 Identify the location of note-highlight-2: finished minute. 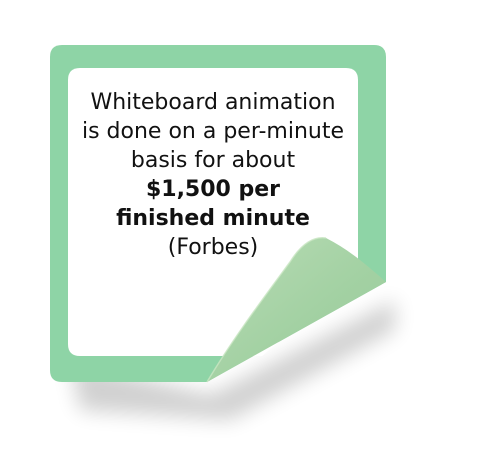
(213, 218).